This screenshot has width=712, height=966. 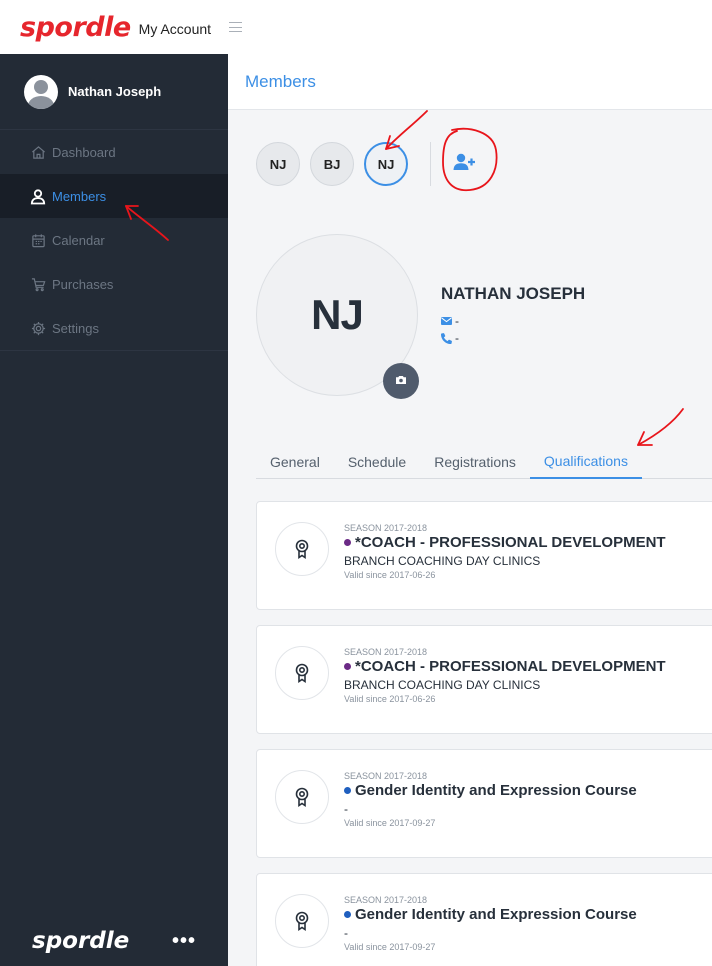 I want to click on add-user-icon, so click(x=465, y=164).